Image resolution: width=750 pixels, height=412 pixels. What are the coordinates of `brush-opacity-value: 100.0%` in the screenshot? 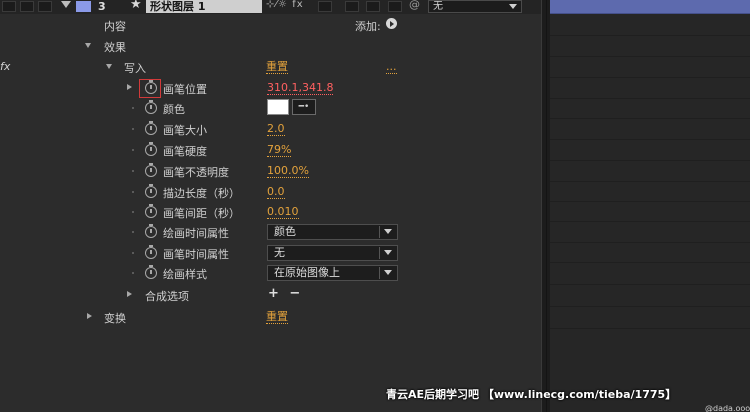 It's located at (288, 171).